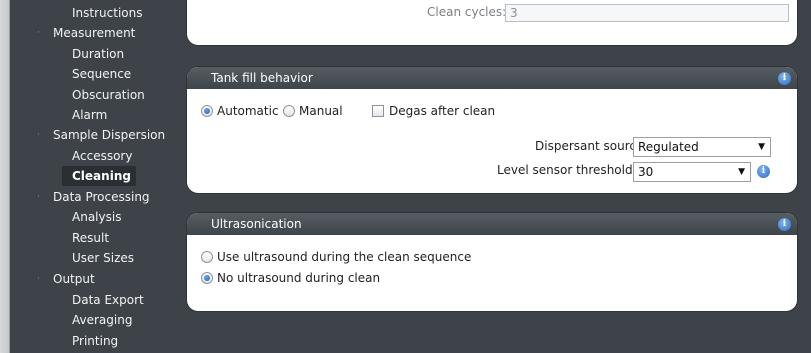 The image size is (811, 353). Describe the element at coordinates (702, 147) in the screenshot. I see `dispersant-source-select: Regulated ▼` at that location.